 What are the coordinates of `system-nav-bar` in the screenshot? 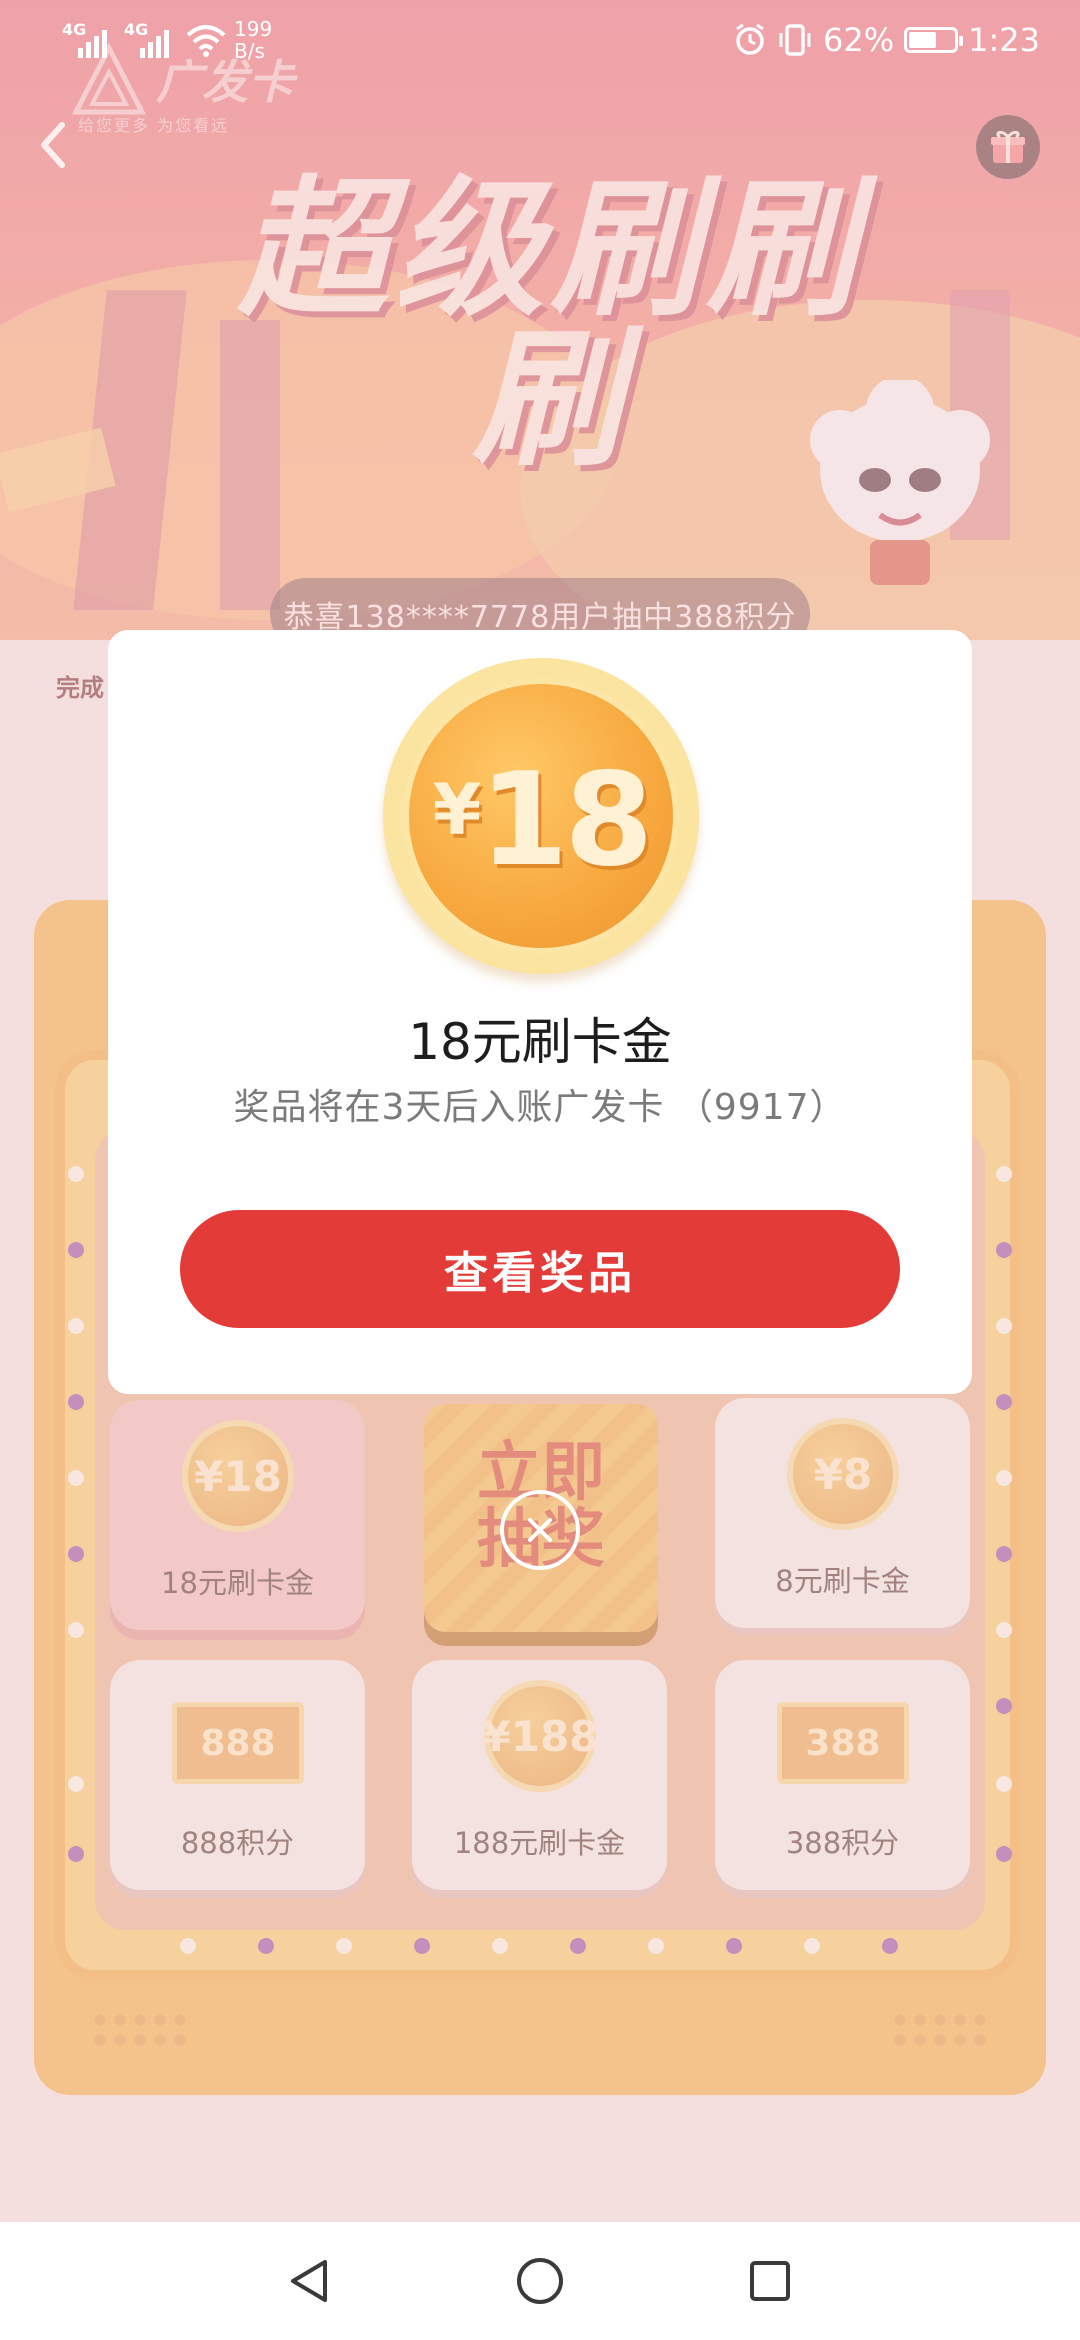 It's located at (540, 2281).